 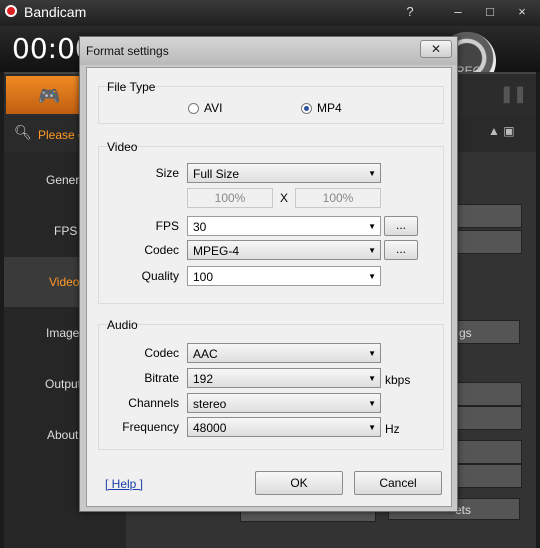 What do you see at coordinates (200, 227) in the screenshot?
I see `fps-value: 30` at bounding box center [200, 227].